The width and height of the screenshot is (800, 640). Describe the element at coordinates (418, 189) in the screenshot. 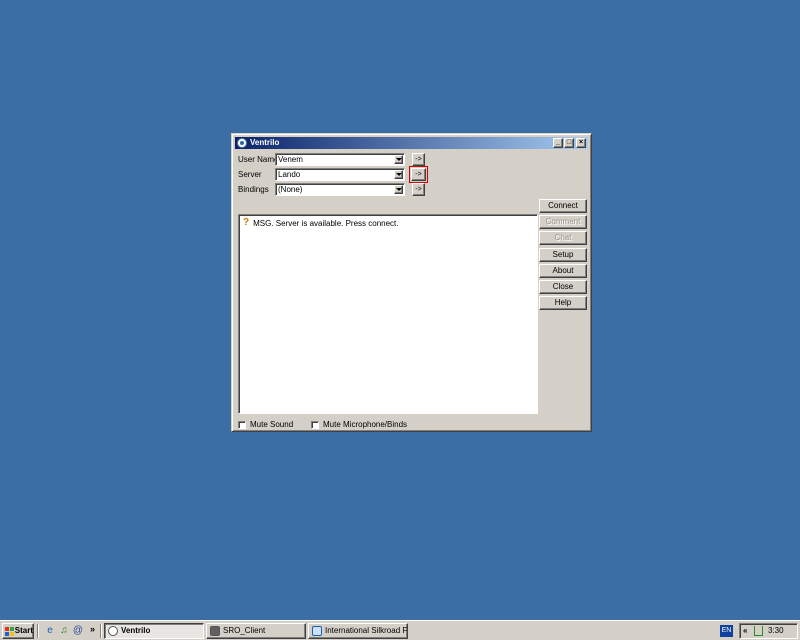

I see `bindings-edit-button: ->` at that location.